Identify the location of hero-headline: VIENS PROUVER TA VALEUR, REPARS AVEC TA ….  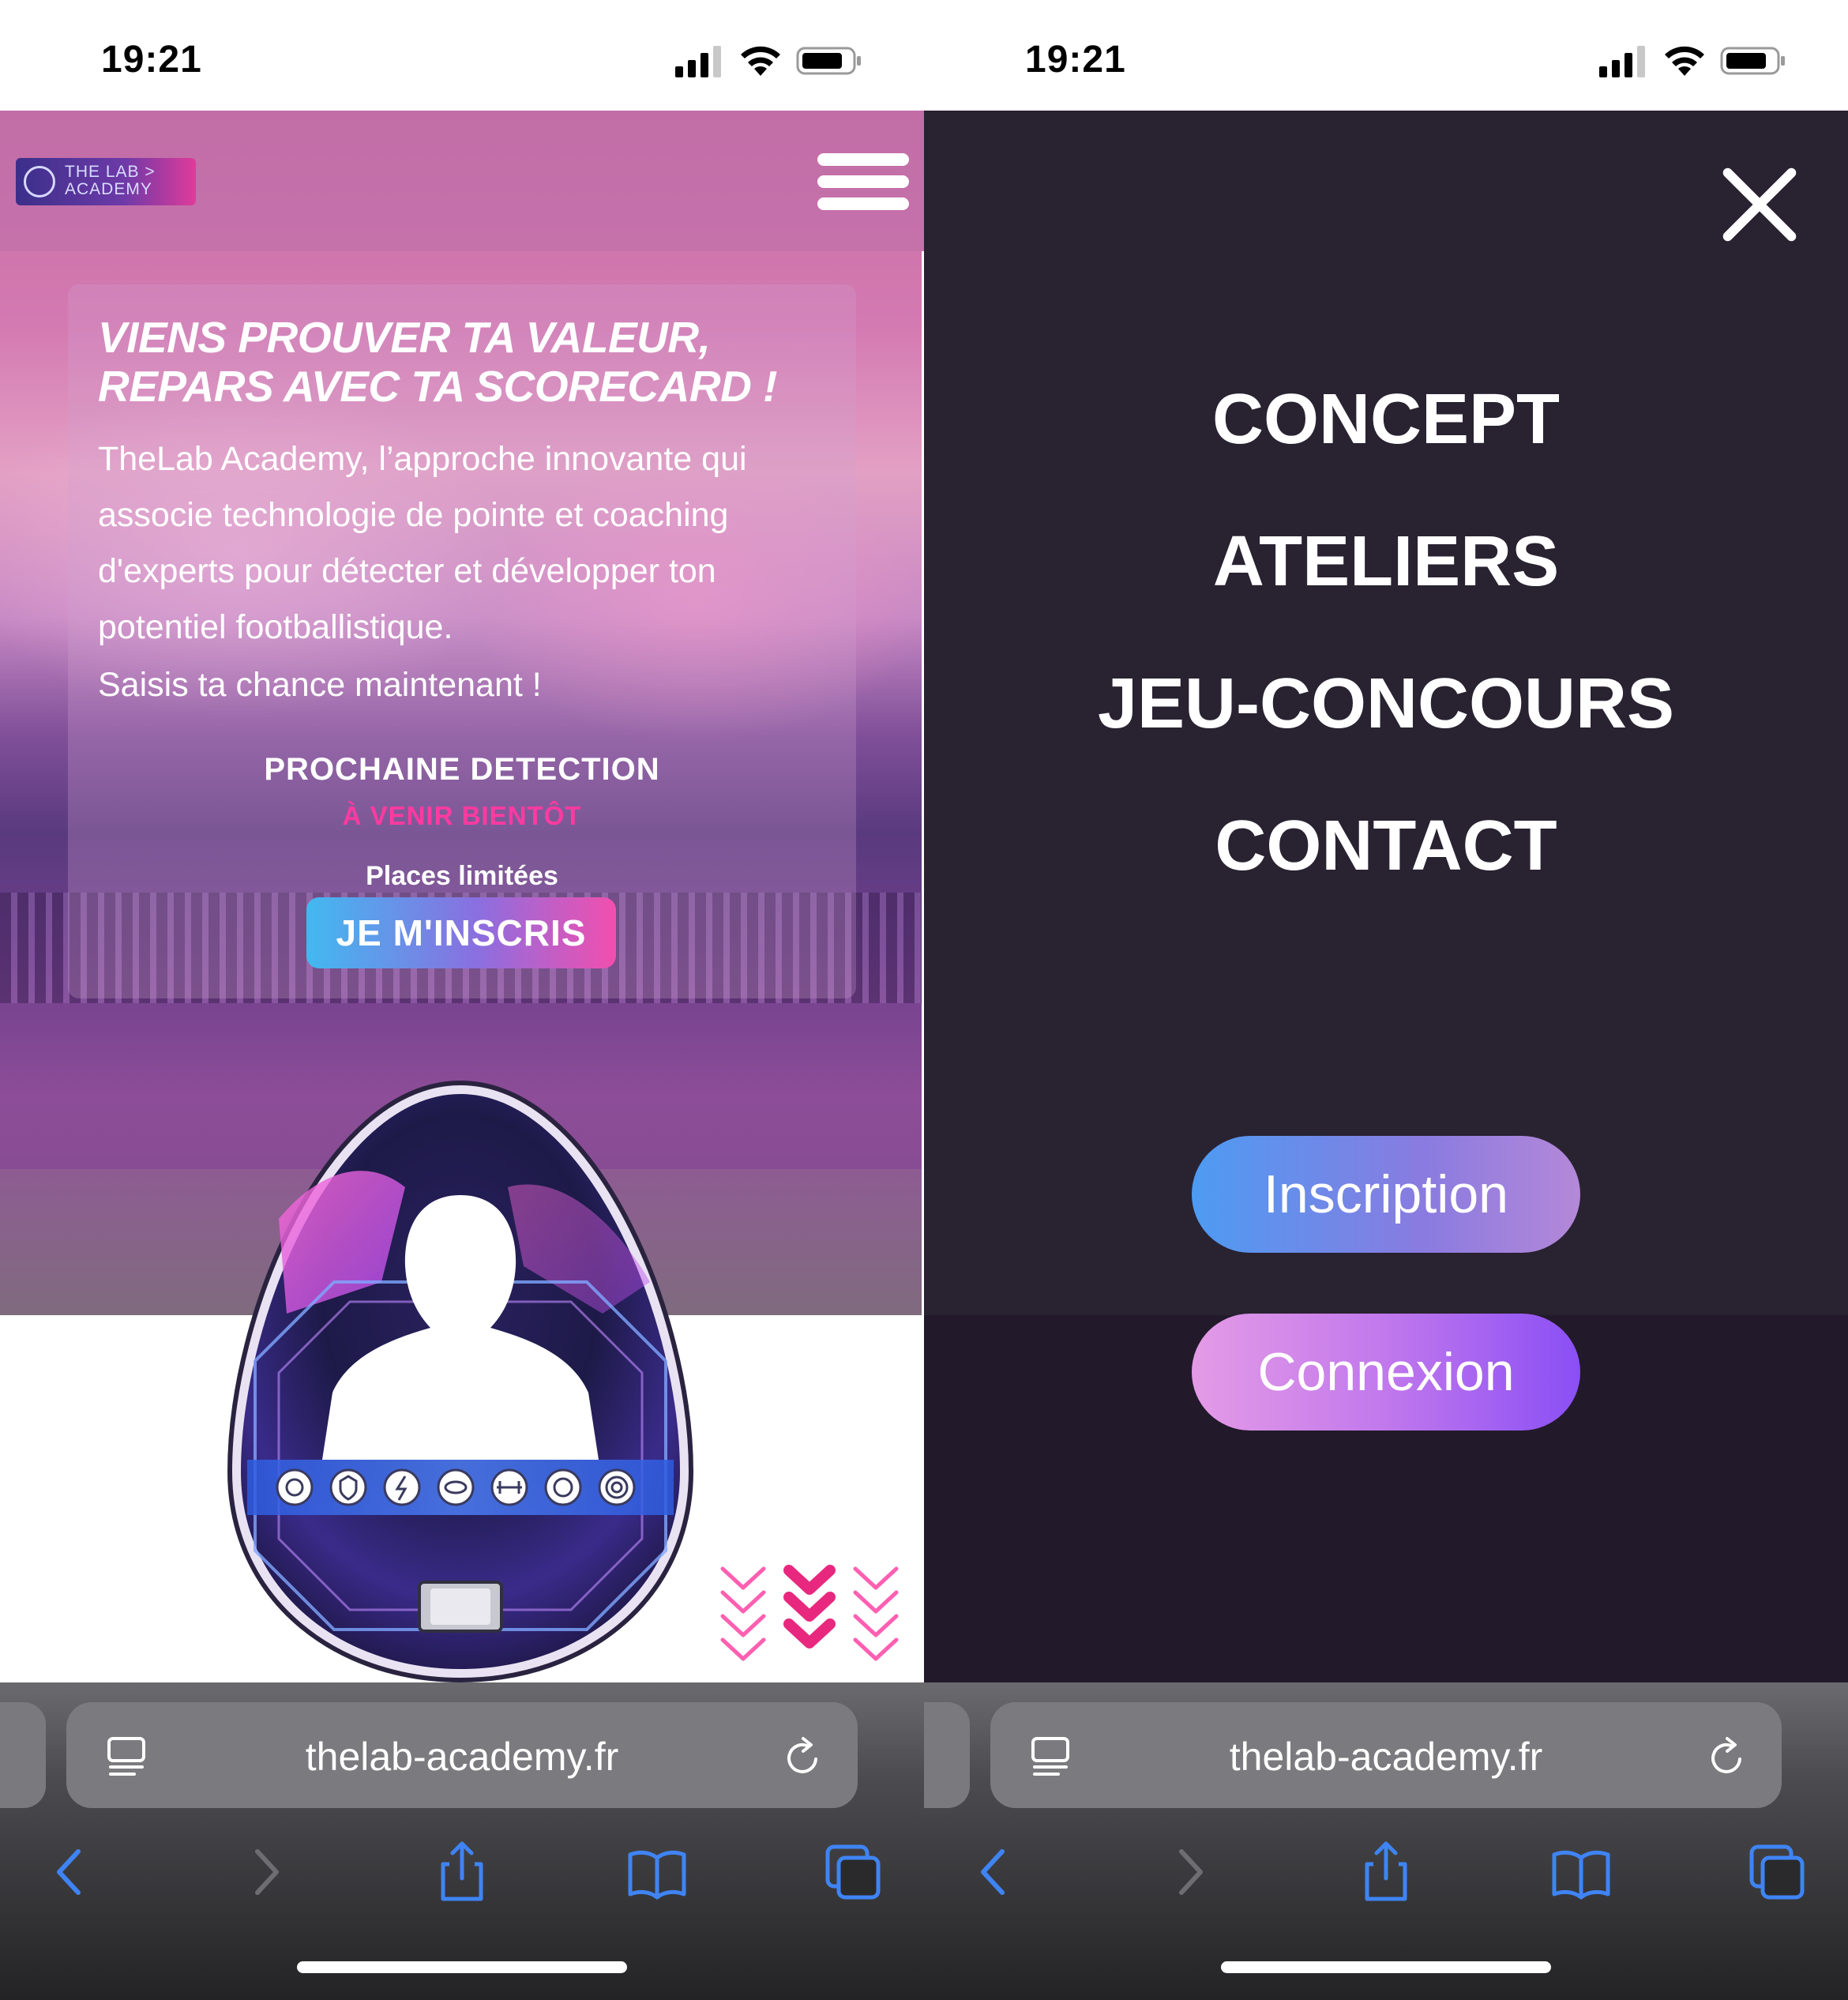
(437, 362).